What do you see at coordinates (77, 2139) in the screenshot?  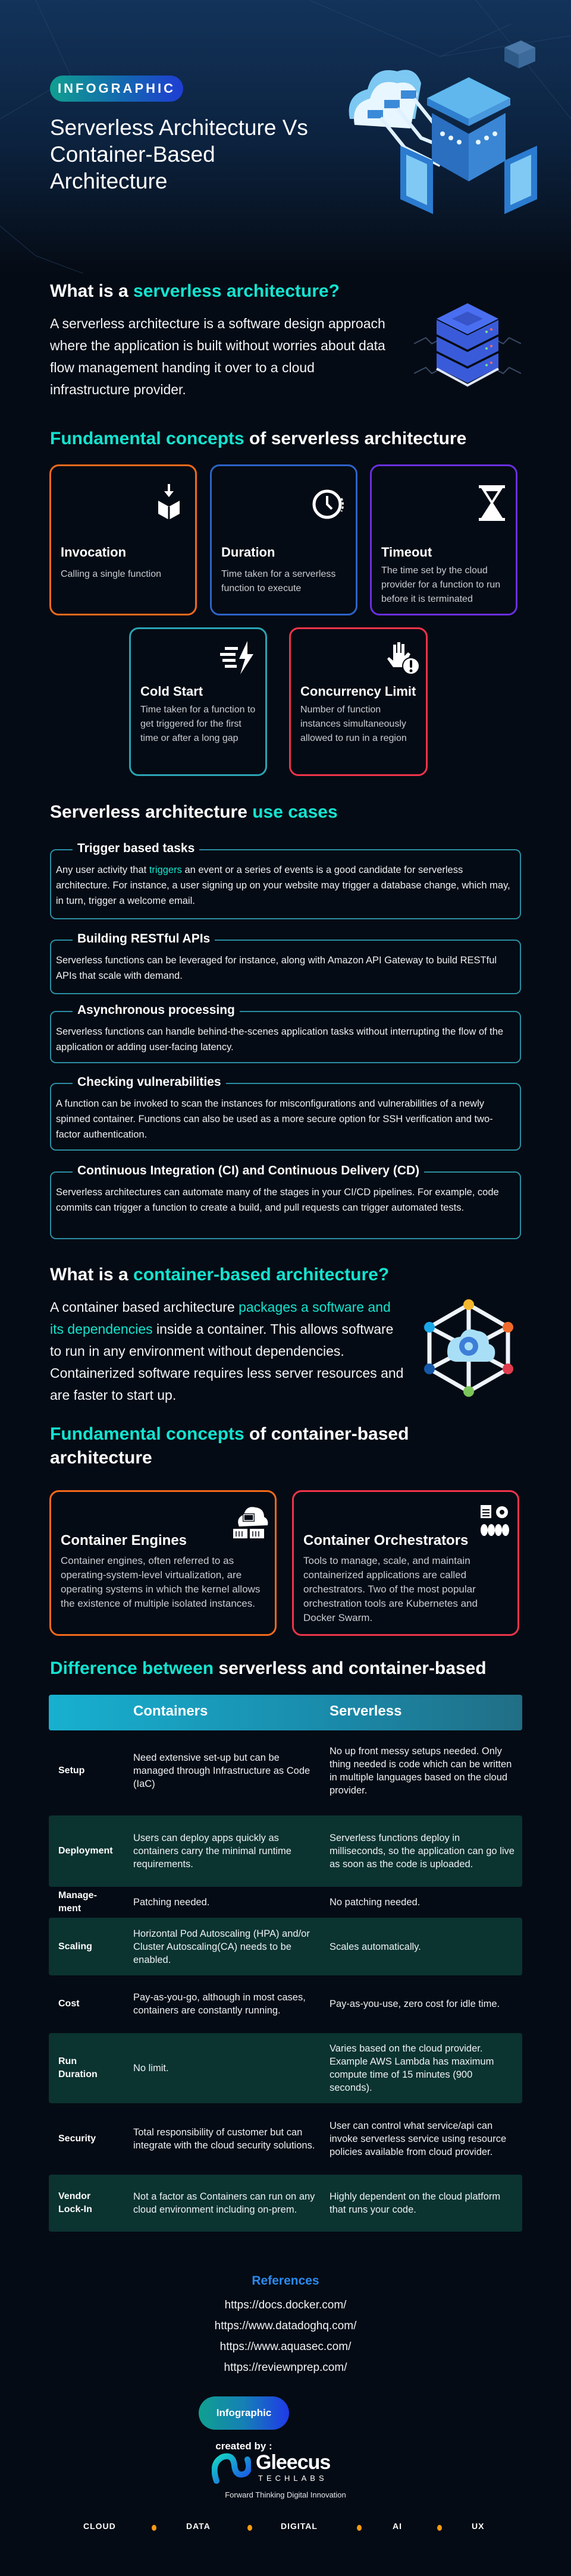 I see `row-aspect: Security` at bounding box center [77, 2139].